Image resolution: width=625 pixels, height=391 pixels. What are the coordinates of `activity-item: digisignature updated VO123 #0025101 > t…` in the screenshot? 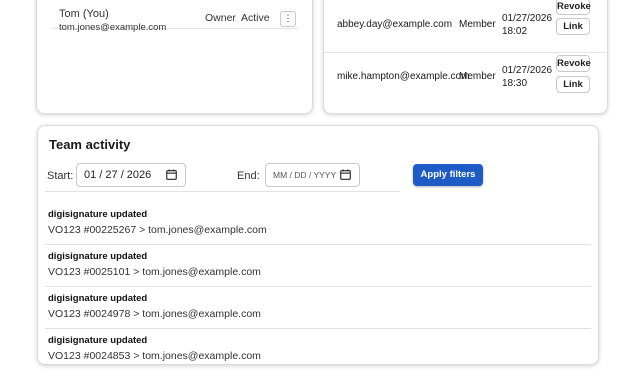 It's located at (318, 265).